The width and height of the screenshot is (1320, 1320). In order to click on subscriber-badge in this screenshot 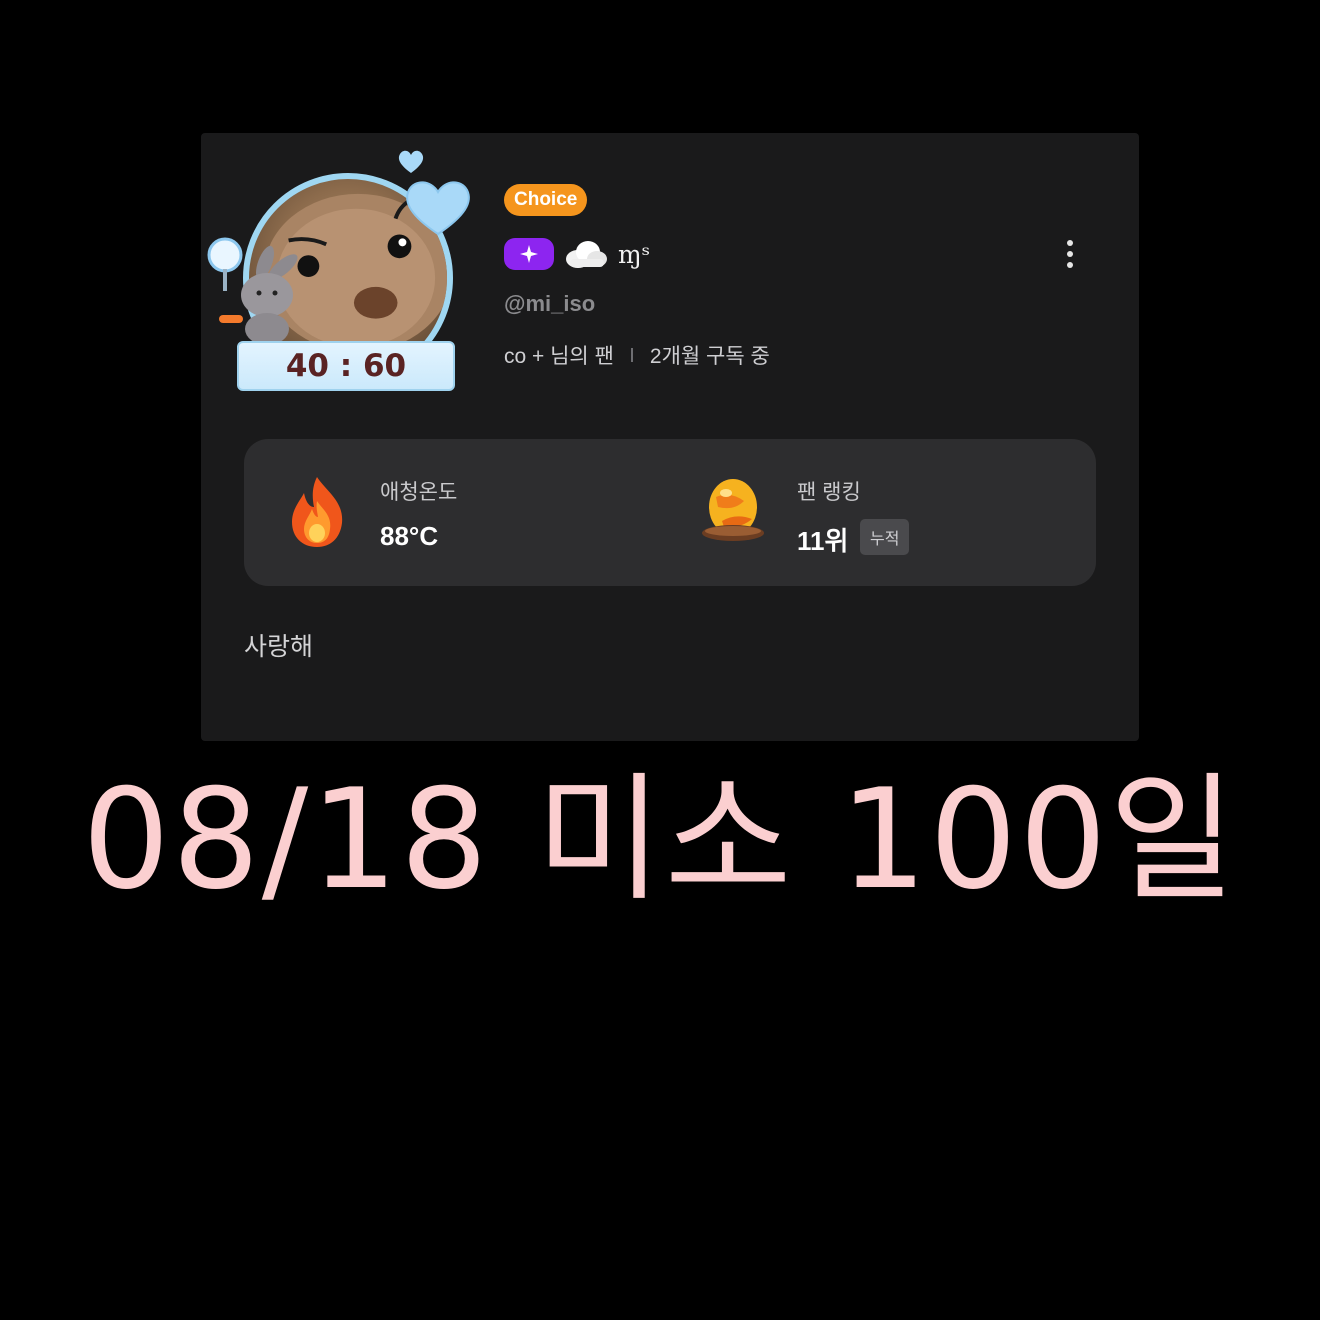, I will do `click(529, 254)`.